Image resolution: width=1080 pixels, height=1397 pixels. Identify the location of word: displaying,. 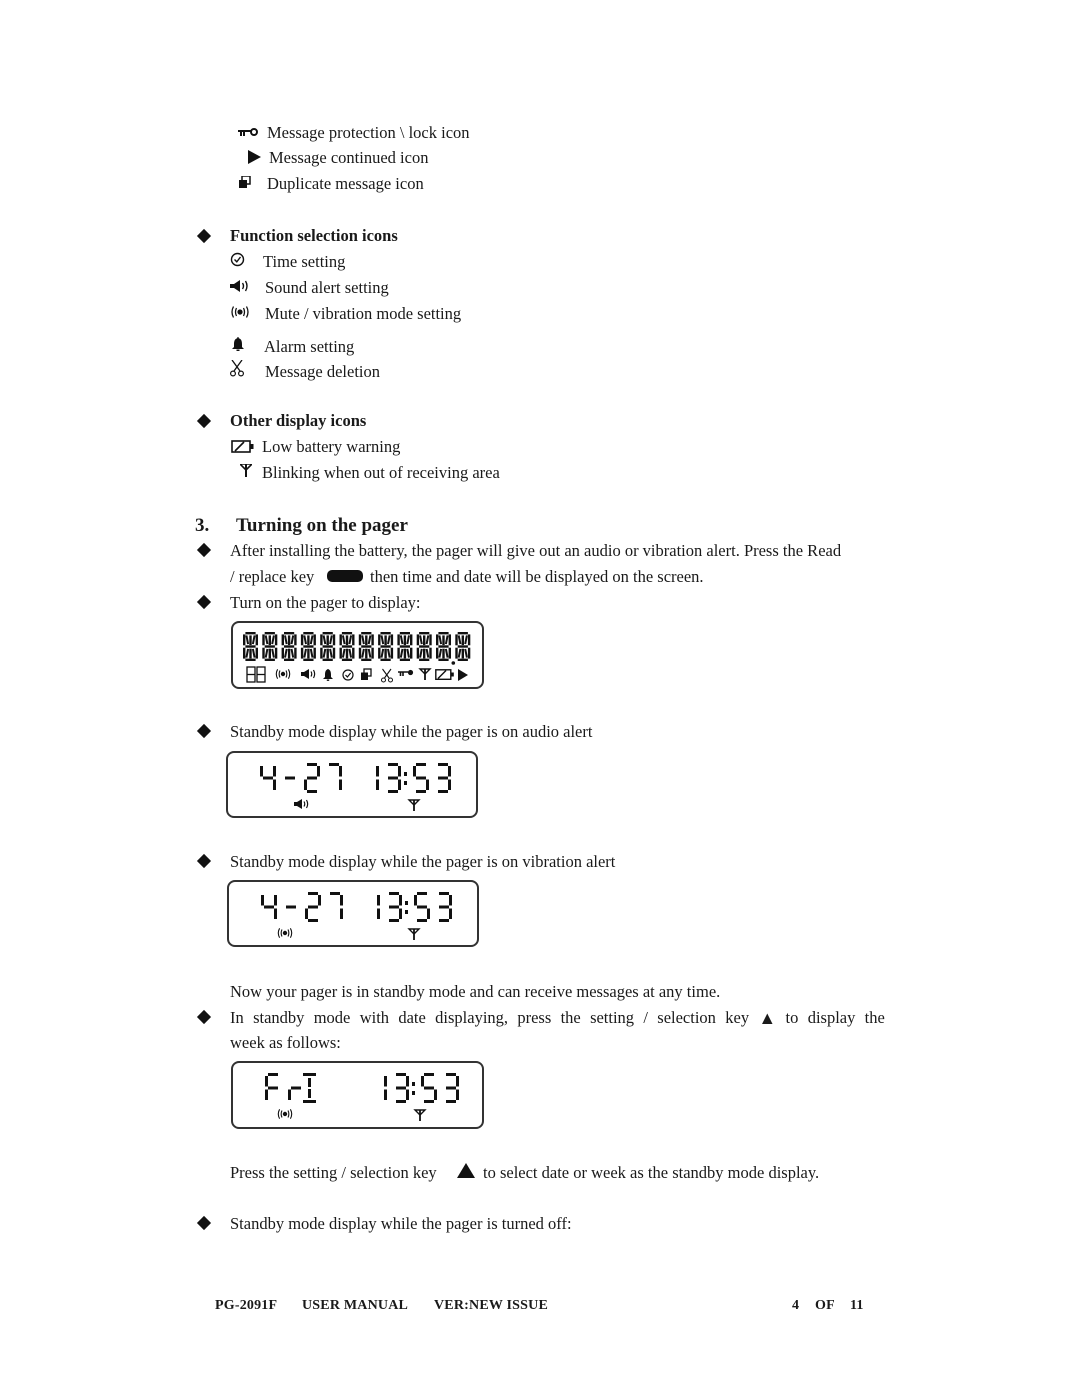
(472, 1017).